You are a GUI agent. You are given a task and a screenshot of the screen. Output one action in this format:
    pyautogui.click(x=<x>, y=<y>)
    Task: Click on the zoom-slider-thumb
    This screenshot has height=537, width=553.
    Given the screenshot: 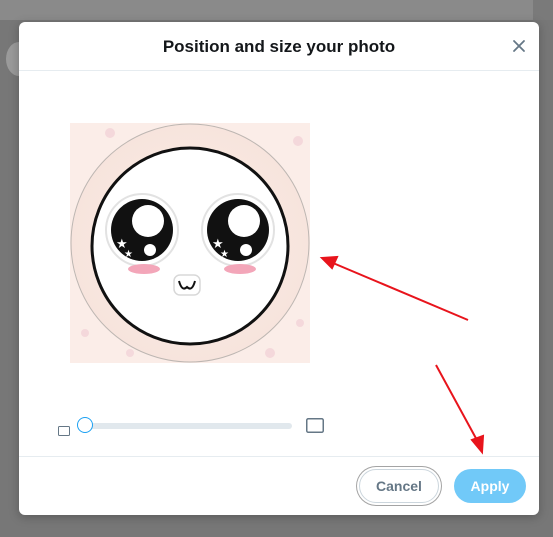 What is the action you would take?
    pyautogui.click(x=85, y=425)
    